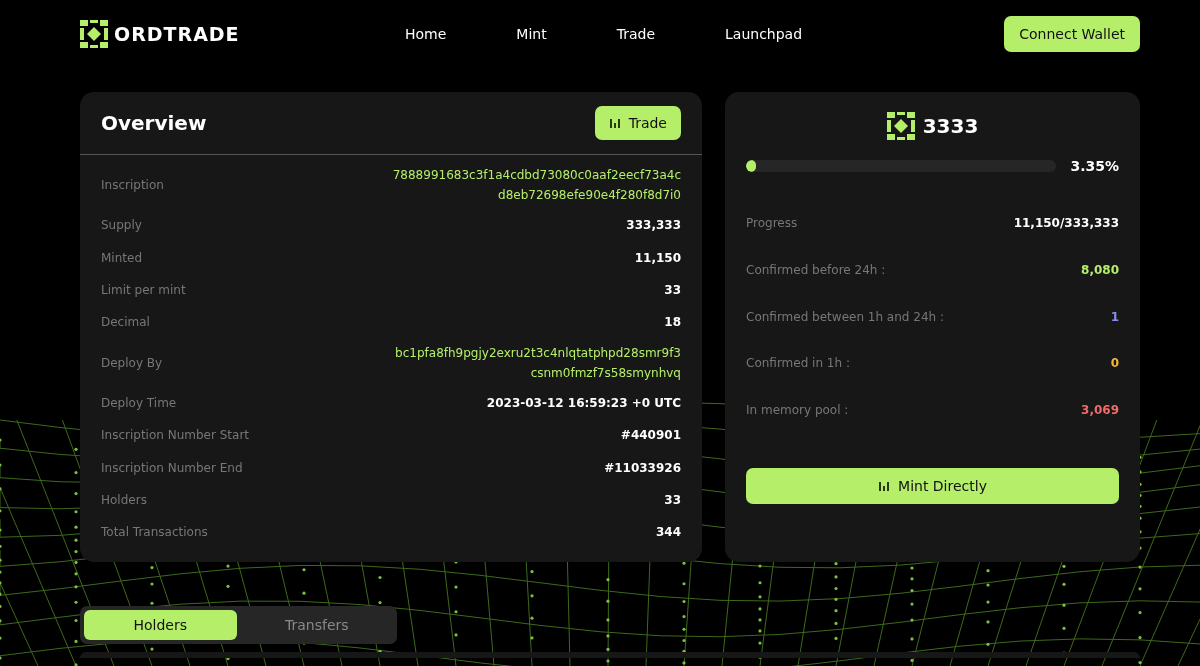 This screenshot has height=666, width=1200. I want to click on stat-value: 11,150/333,333, so click(1066, 224).